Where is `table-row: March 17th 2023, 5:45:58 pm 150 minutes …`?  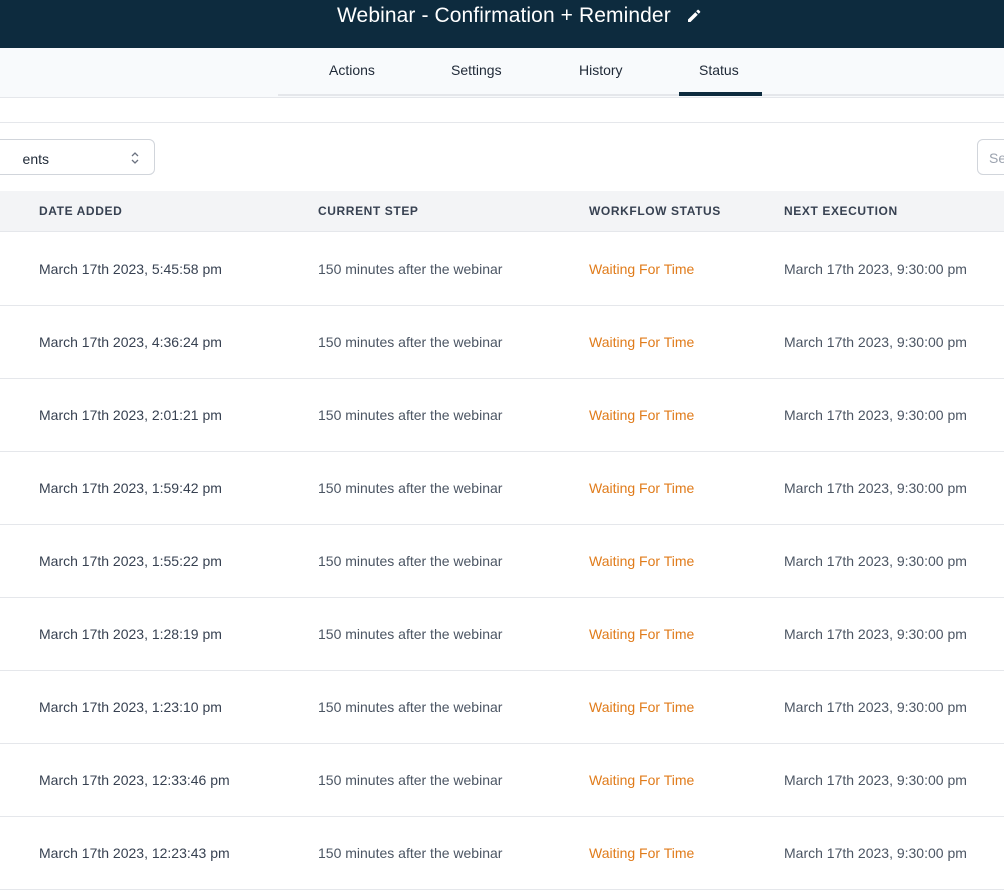
table-row: March 17th 2023, 5:45:58 pm 150 minutes … is located at coordinates (502, 269).